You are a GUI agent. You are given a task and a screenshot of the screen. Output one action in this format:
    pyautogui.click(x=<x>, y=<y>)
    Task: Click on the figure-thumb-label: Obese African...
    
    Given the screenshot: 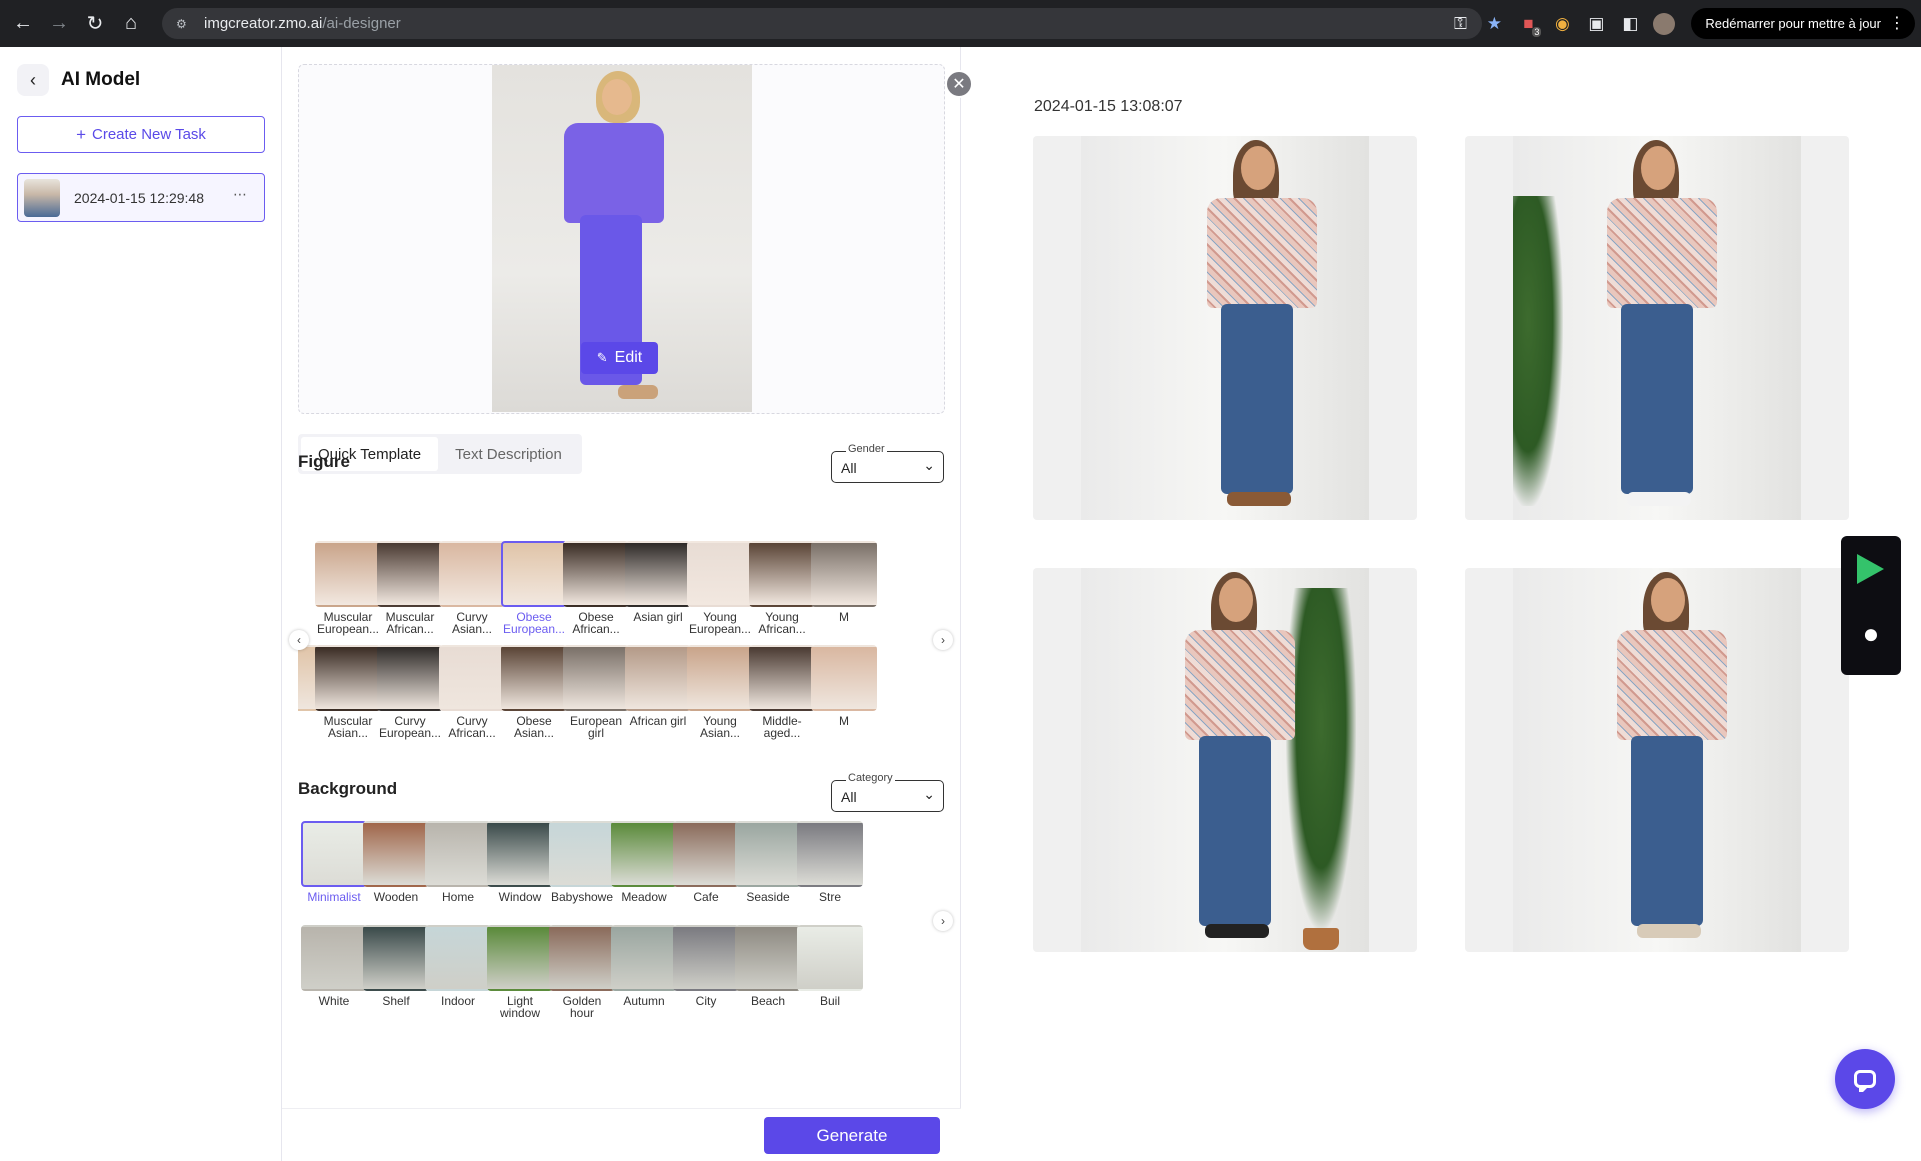 What is the action you would take?
    pyautogui.click(x=596, y=623)
    